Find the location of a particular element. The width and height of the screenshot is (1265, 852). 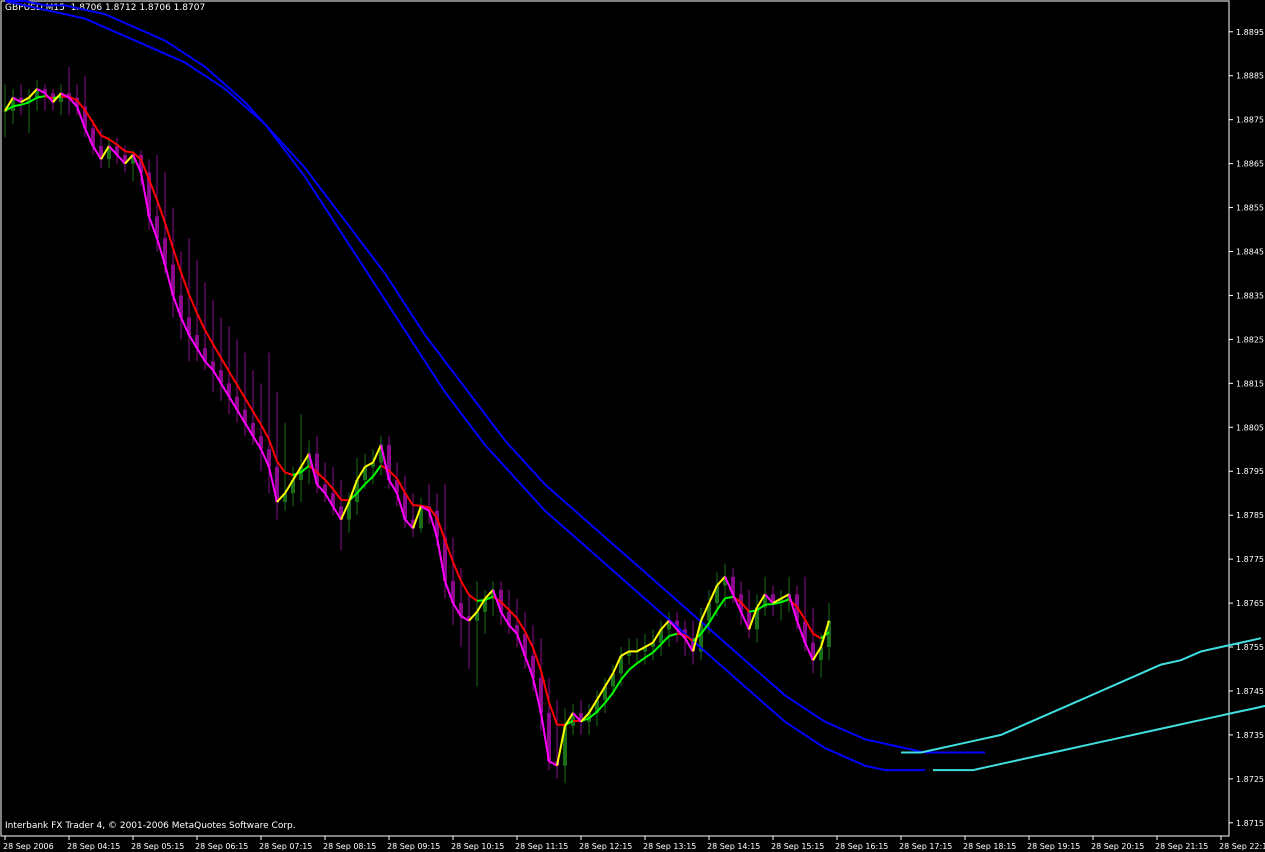

y-tick-label: 1.8895 is located at coordinates (1250, 32).